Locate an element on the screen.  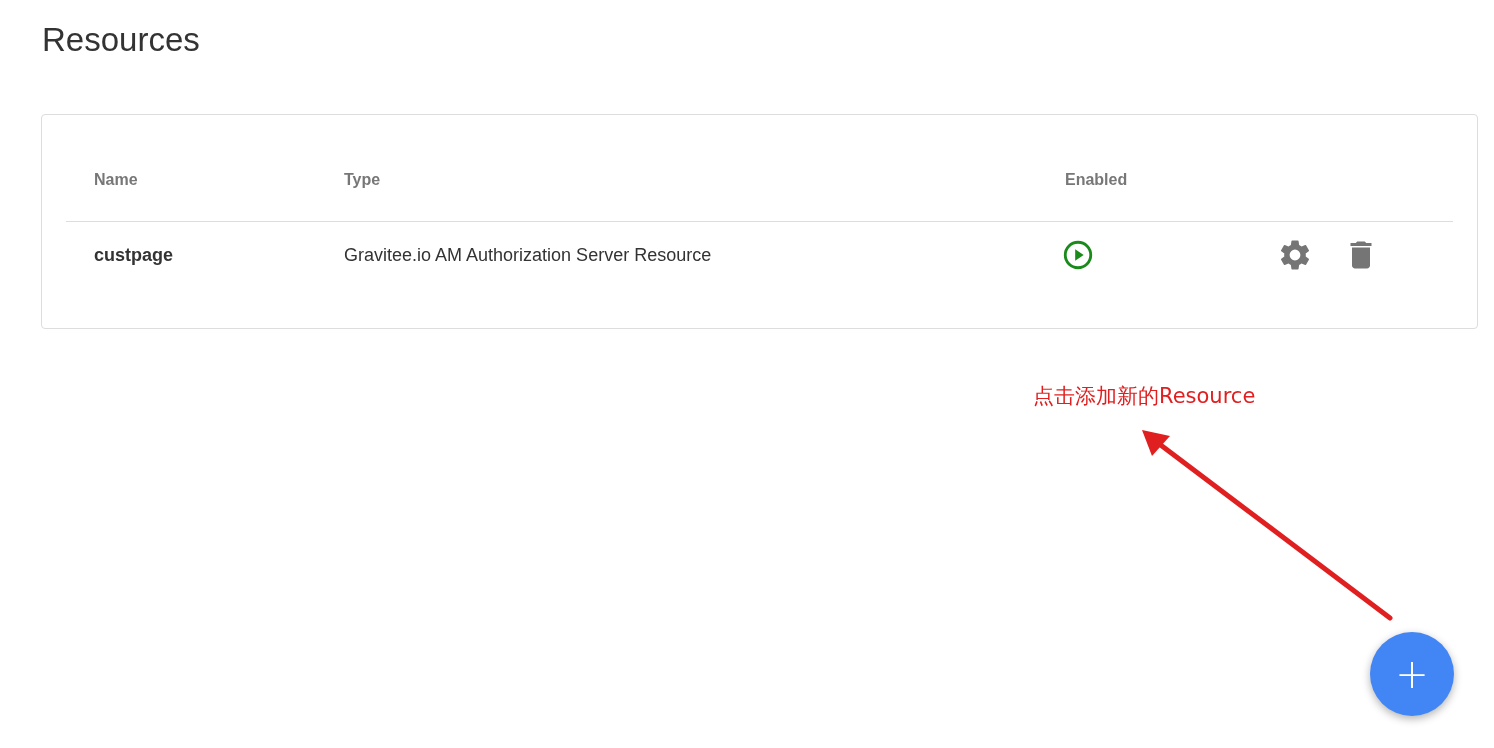
annotation-text: 点击添加新的Resource is located at coordinates (1144, 396).